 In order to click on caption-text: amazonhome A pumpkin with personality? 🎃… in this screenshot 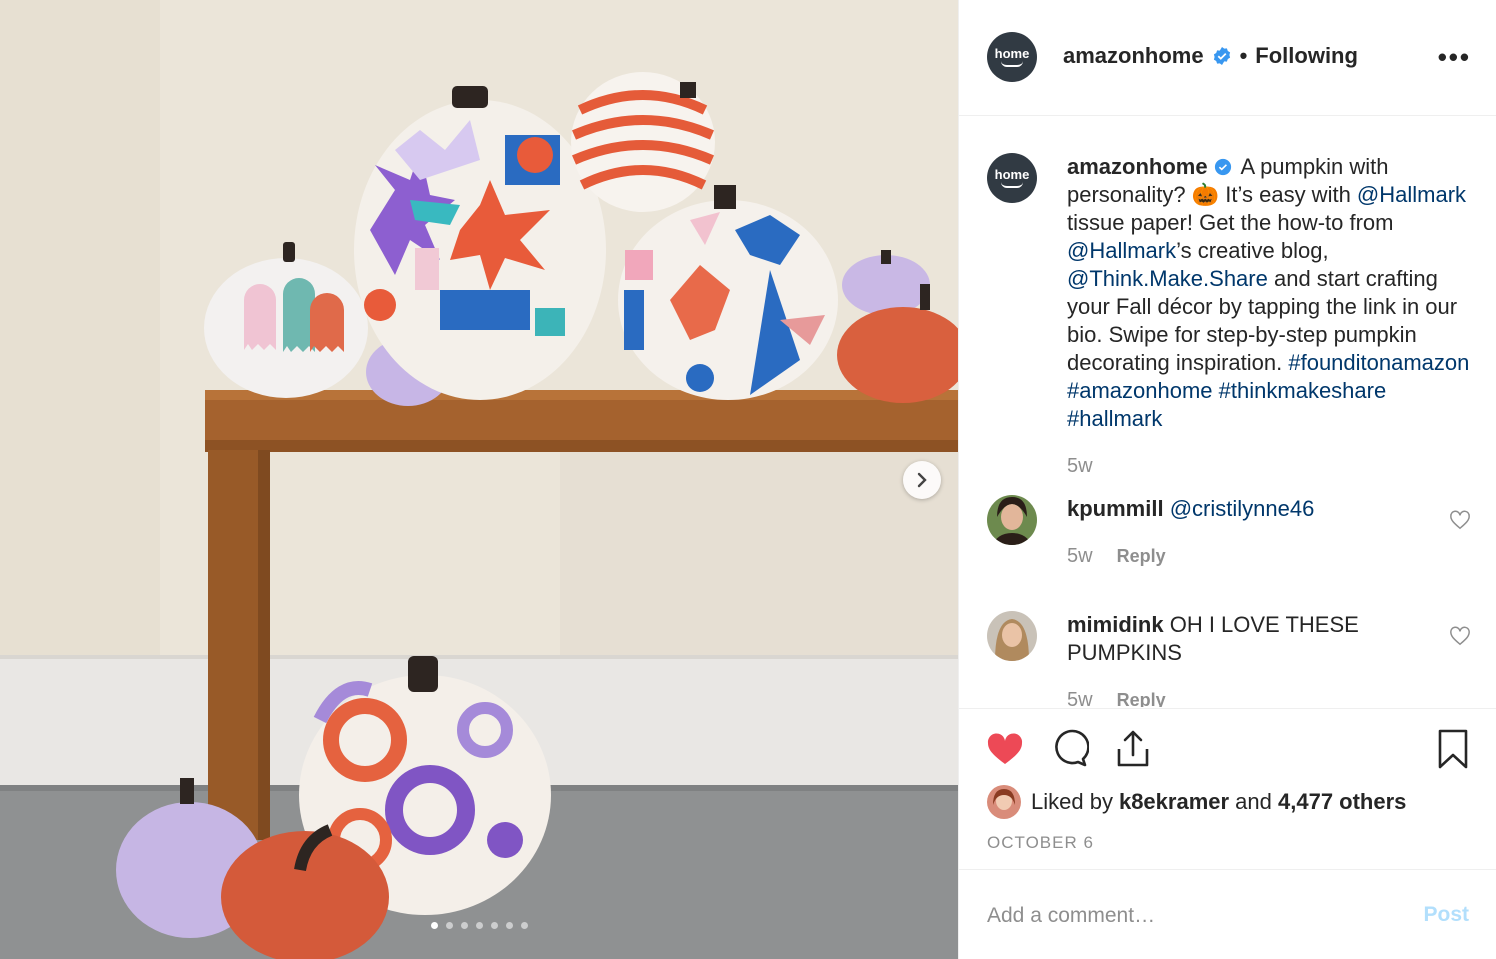, I will do `click(1273, 293)`.